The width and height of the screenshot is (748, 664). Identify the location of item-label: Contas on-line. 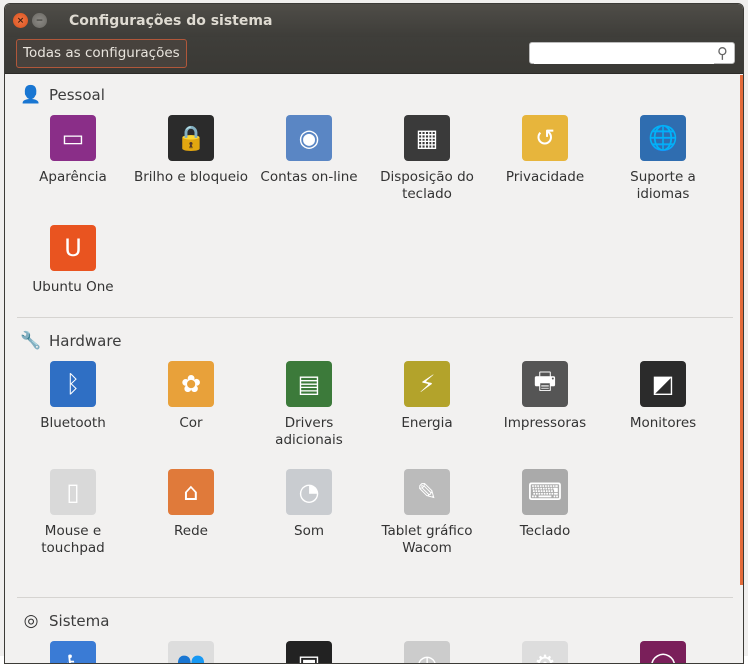
(309, 177).